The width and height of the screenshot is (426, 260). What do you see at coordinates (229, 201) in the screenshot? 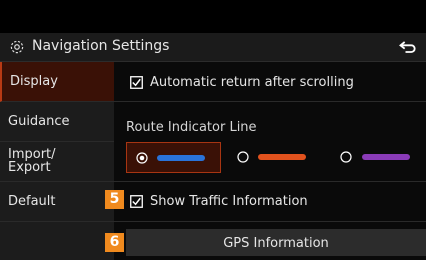
I see `traffic-label: Show Traffic Information` at bounding box center [229, 201].